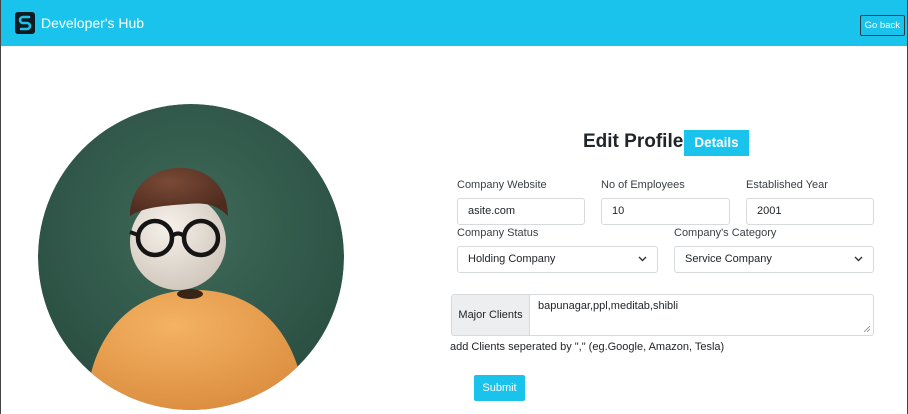  What do you see at coordinates (774, 259) in the screenshot?
I see `company-category-select: Service Company` at bounding box center [774, 259].